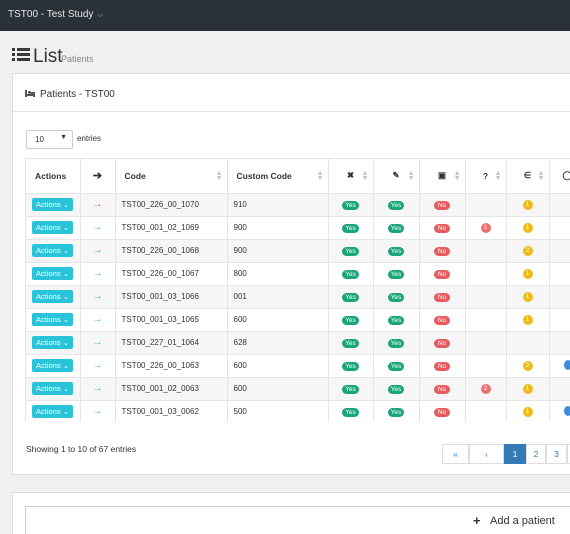 The width and height of the screenshot is (570, 534). What do you see at coordinates (53, 176) in the screenshot?
I see `col-actions-header: Actions` at bounding box center [53, 176].